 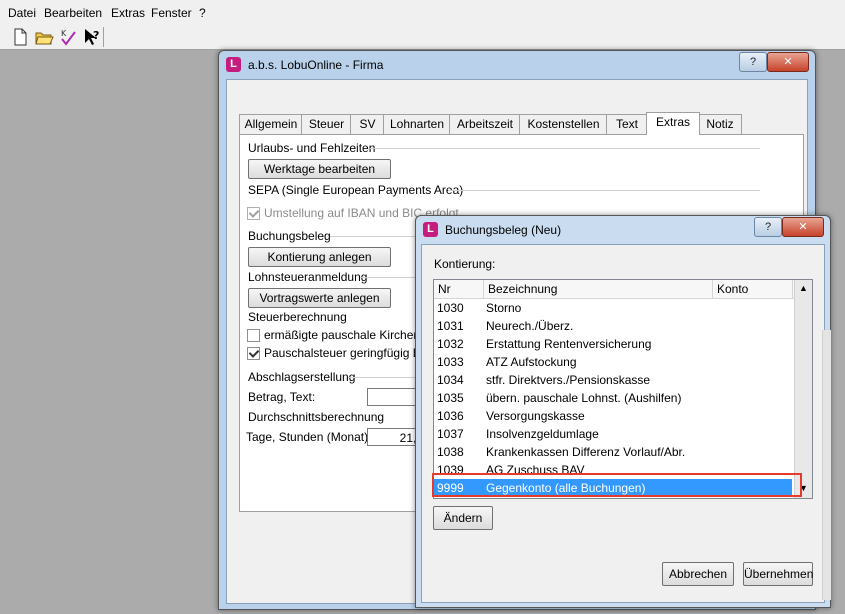 What do you see at coordinates (613, 362) in the screenshot?
I see `table-row: 1033 ATZ Aufstockung` at bounding box center [613, 362].